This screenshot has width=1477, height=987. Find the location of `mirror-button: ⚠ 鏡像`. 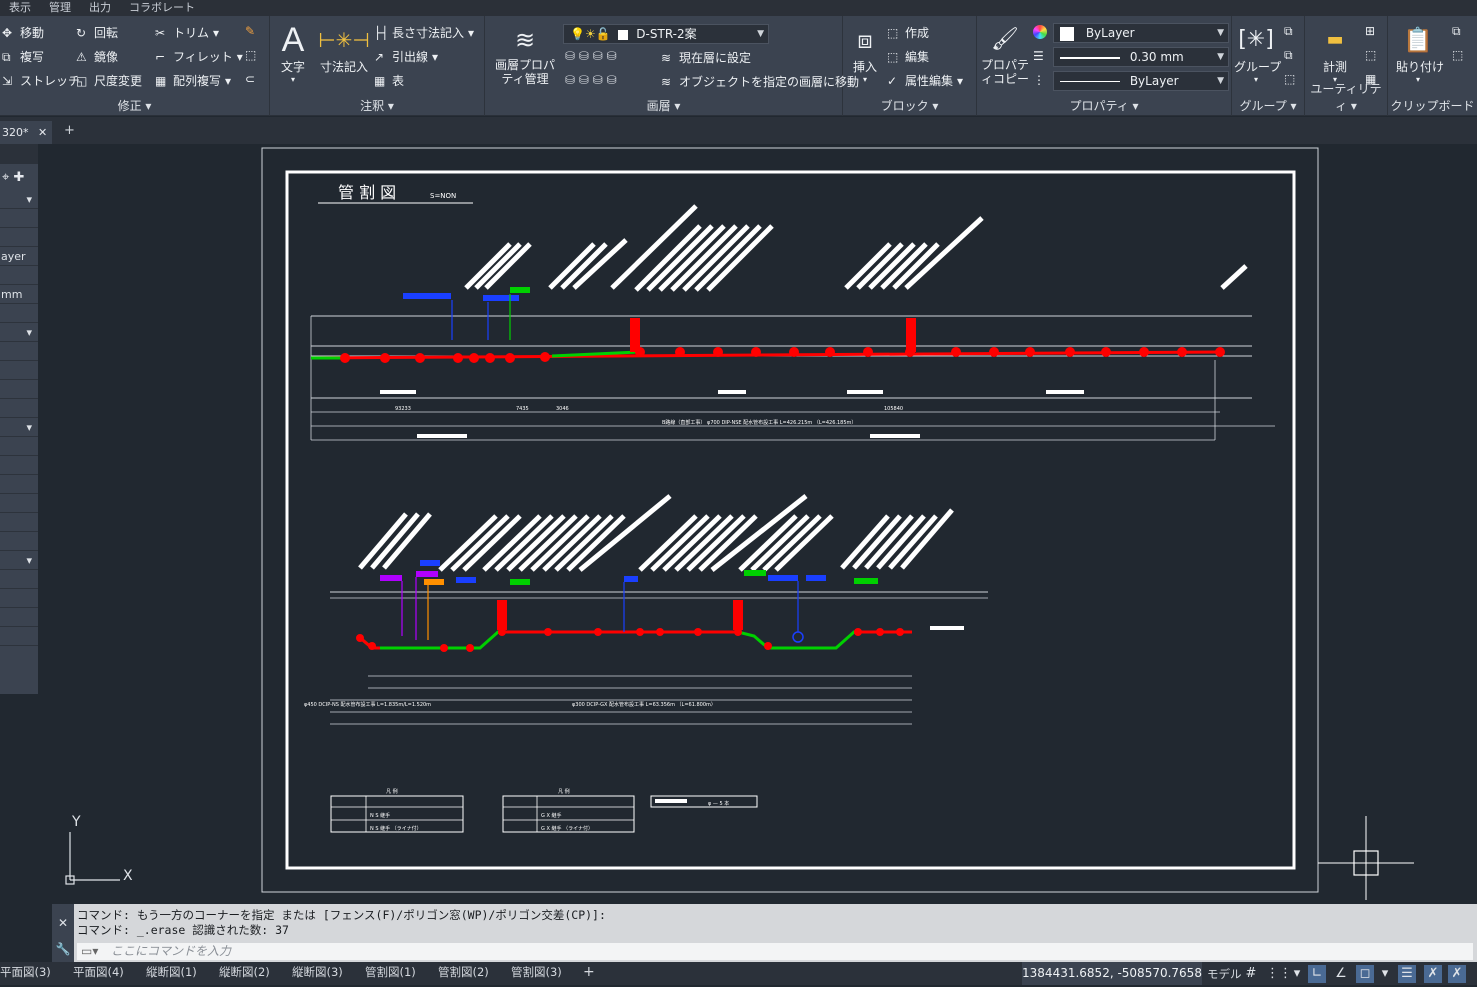

mirror-button: ⚠ 鏡像 is located at coordinates (97, 56).